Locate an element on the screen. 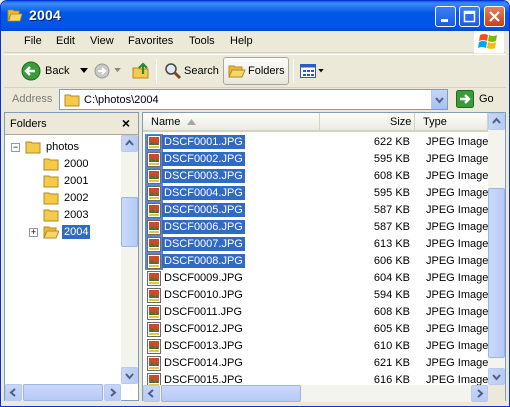 The image size is (510, 407). file-name: DSCF0005.JPG is located at coordinates (203, 210).